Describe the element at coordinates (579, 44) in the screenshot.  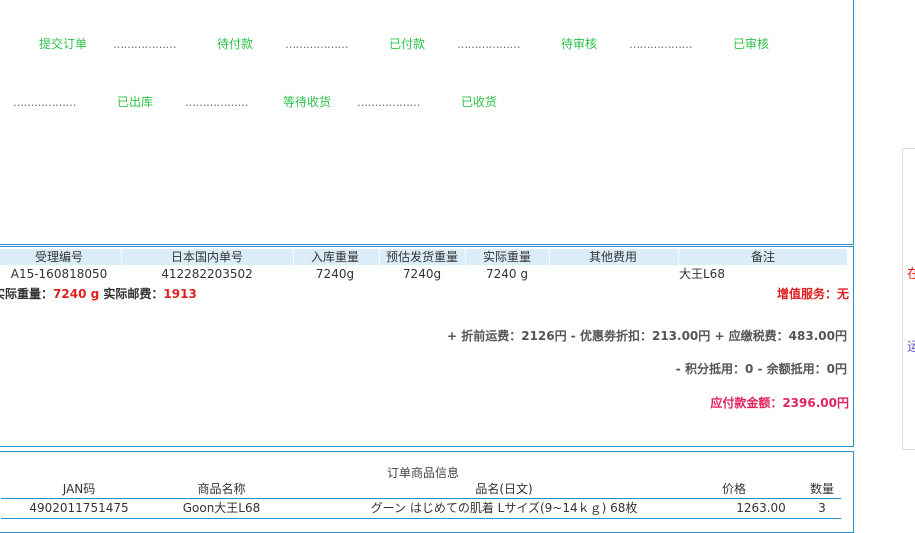
I see `status-step-pending-review: 待审核` at that location.